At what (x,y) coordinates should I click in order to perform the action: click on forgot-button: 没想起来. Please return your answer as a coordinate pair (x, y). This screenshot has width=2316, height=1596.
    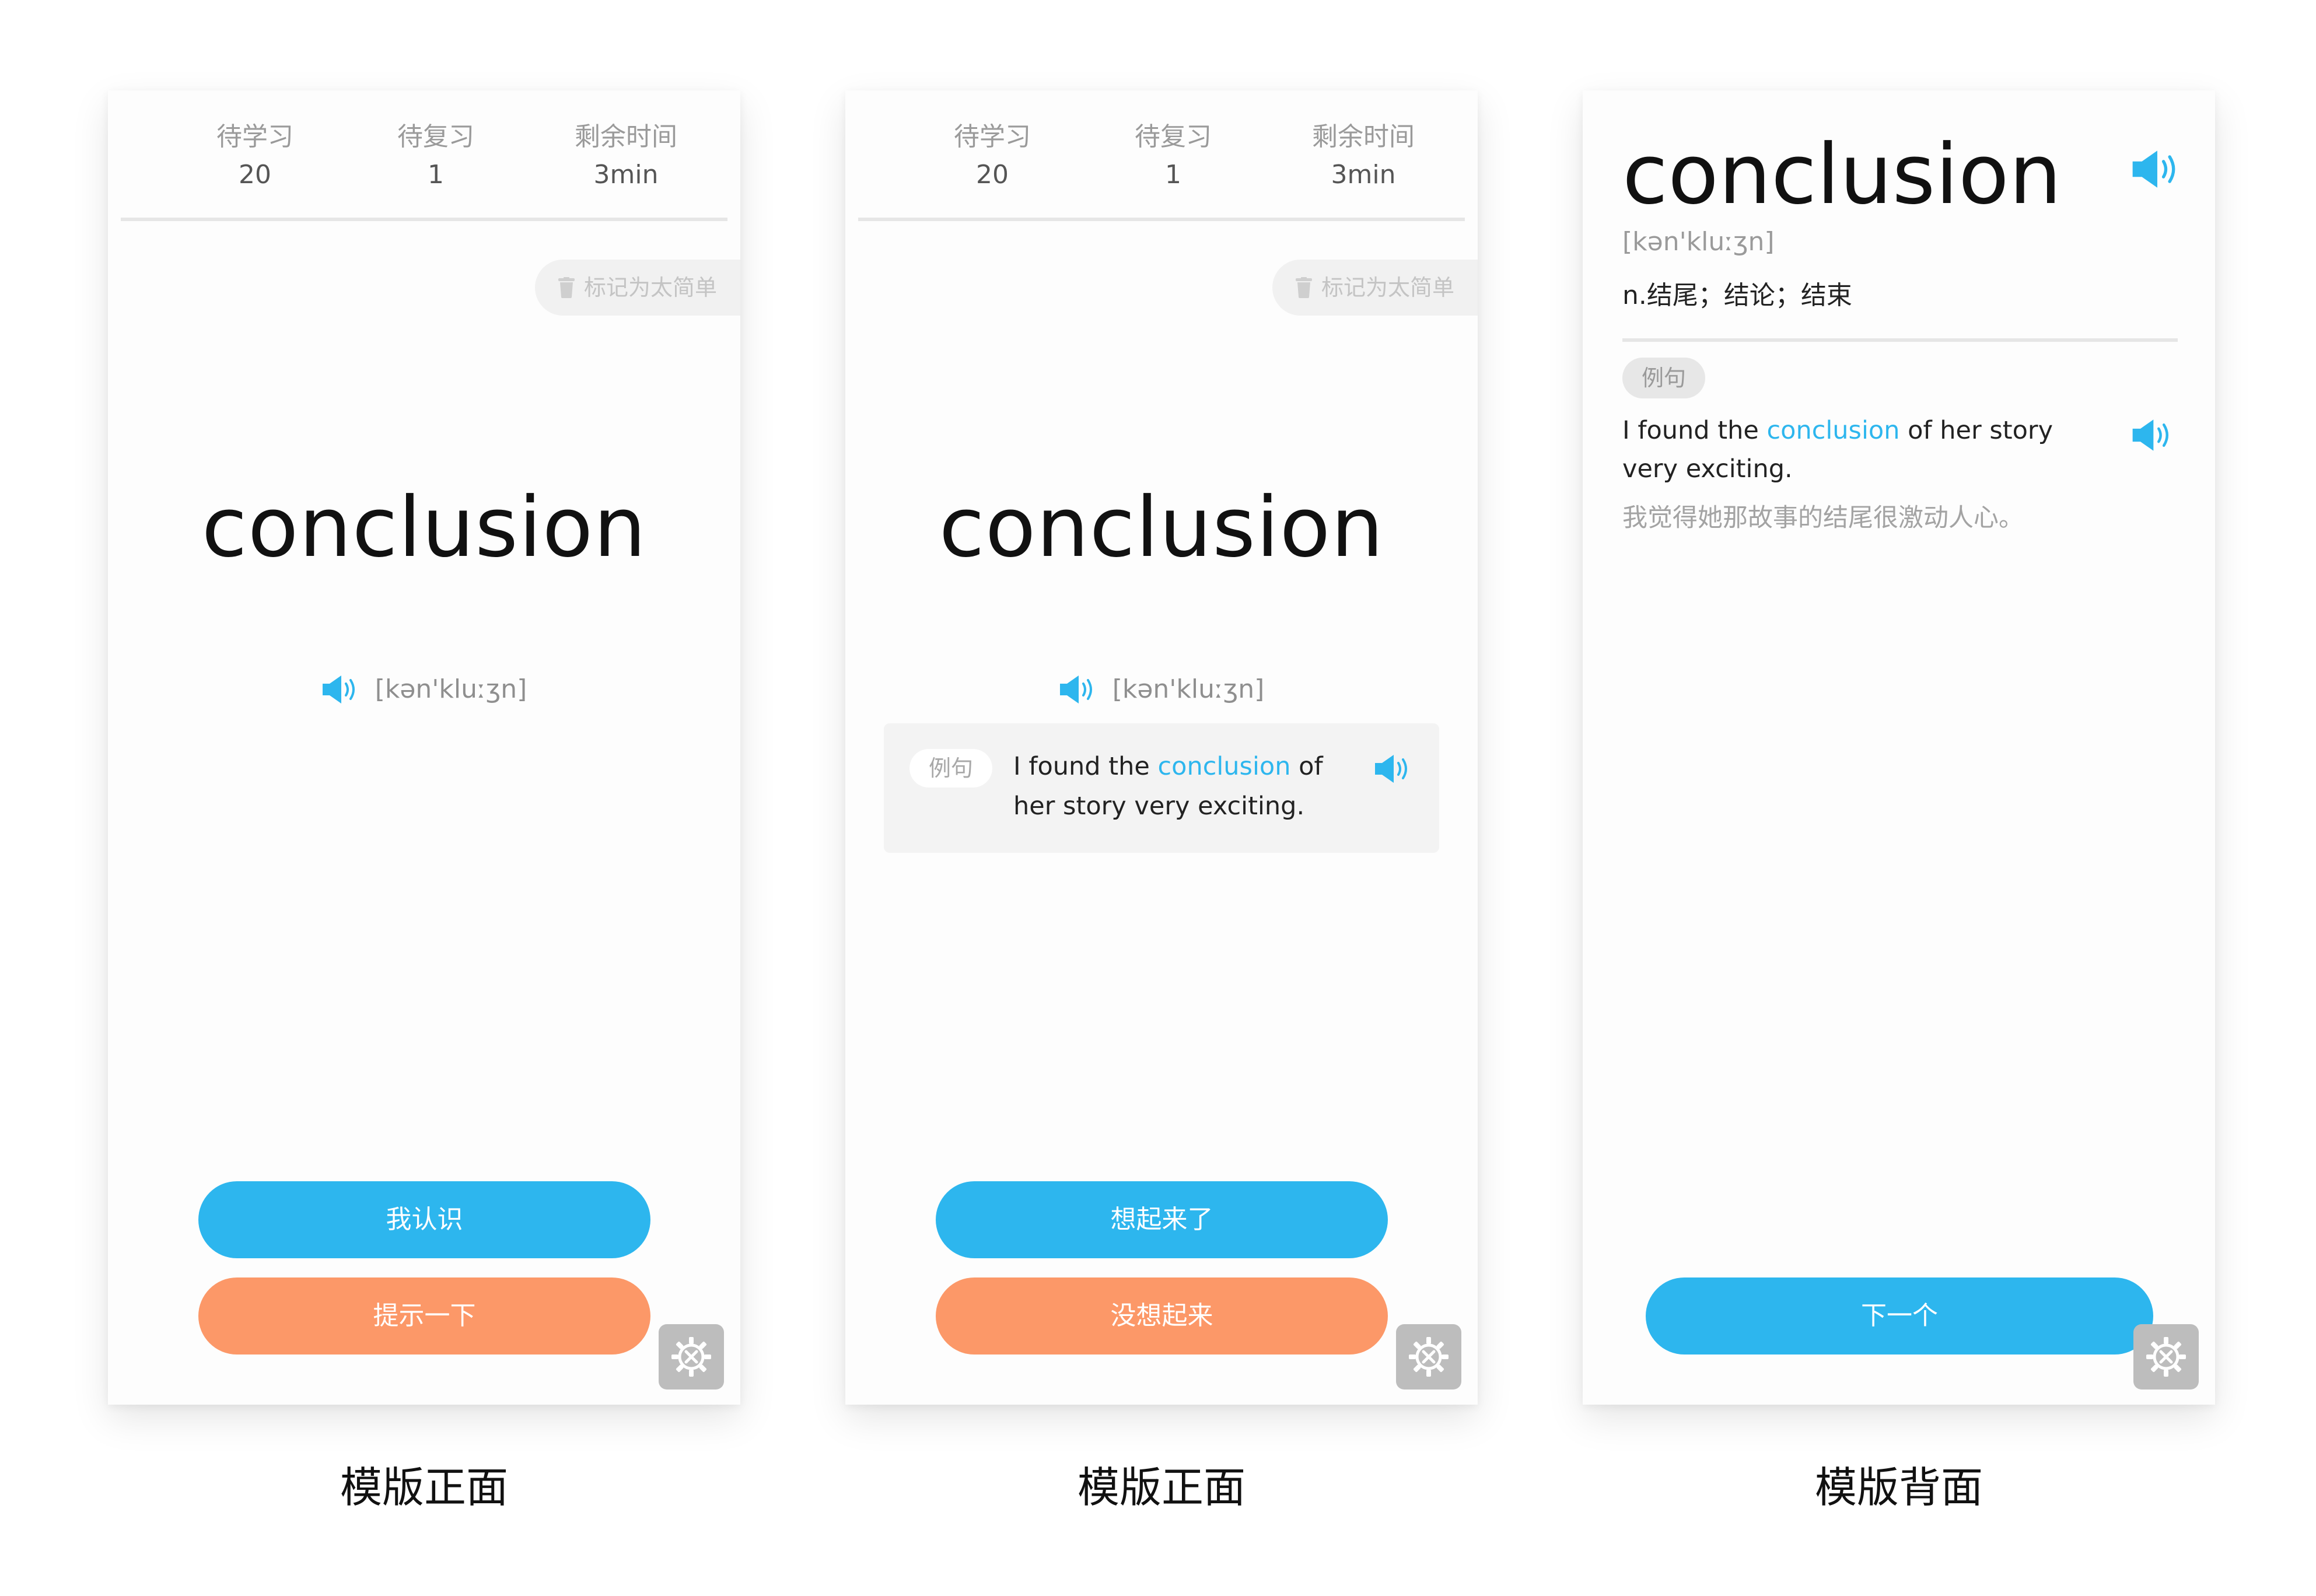
    Looking at the image, I should click on (1162, 1316).